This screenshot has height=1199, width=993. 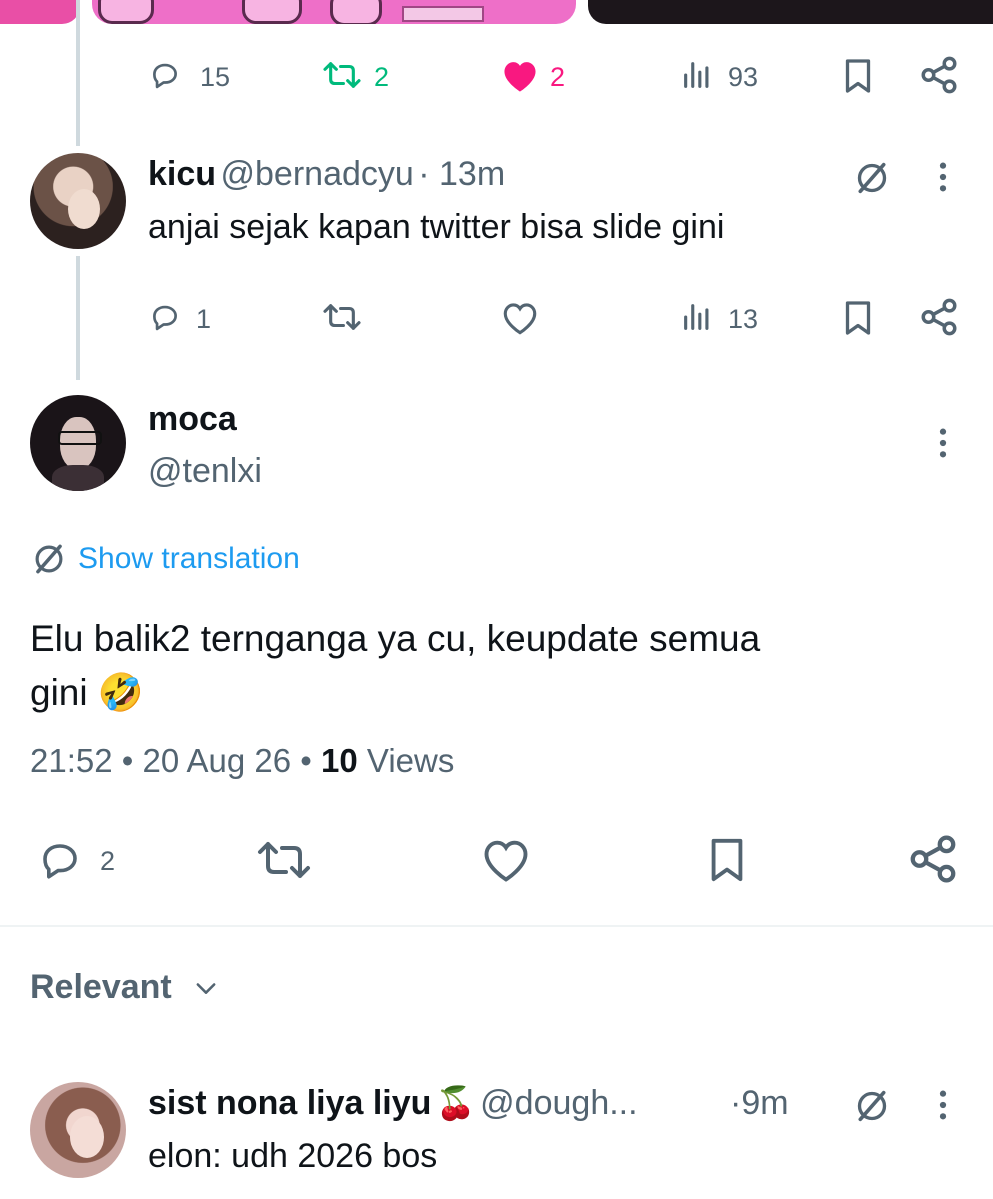 What do you see at coordinates (59, 692) in the screenshot?
I see `tweet-text-word: gini` at bounding box center [59, 692].